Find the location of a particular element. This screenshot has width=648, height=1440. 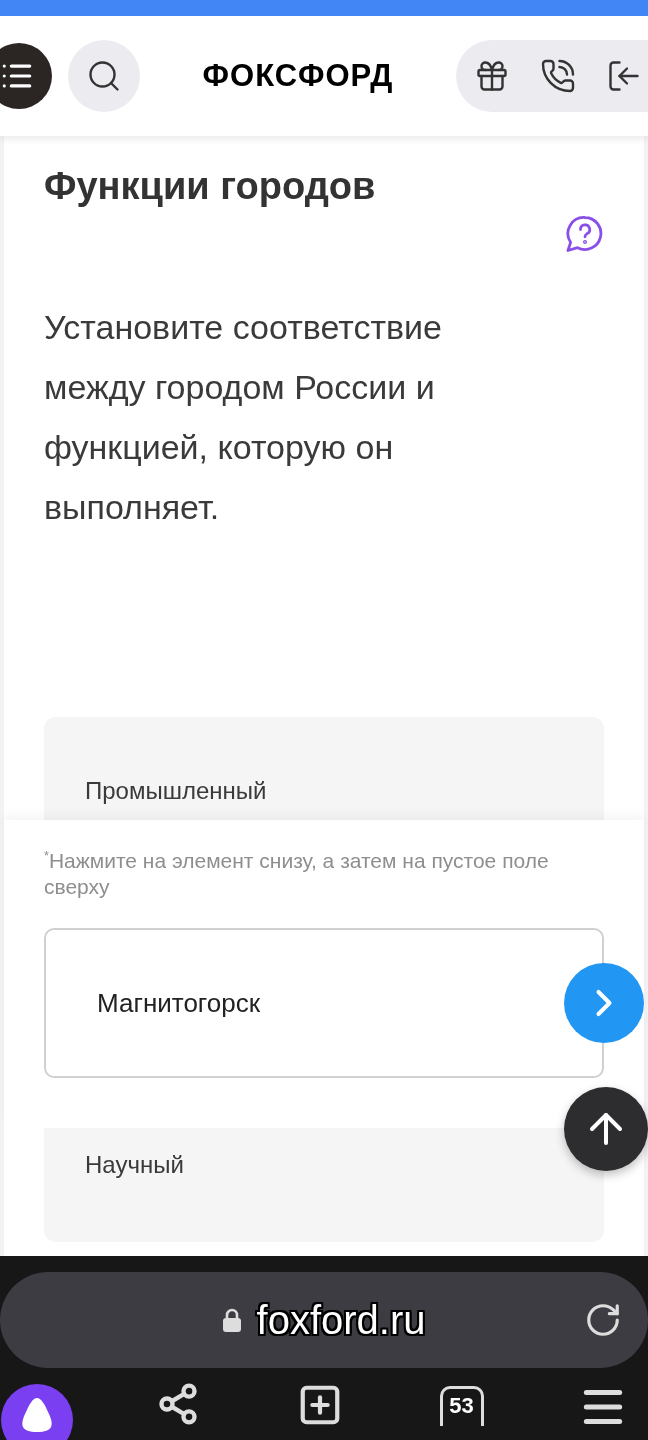

url-text: foxford.ru is located at coordinates (341, 1320).